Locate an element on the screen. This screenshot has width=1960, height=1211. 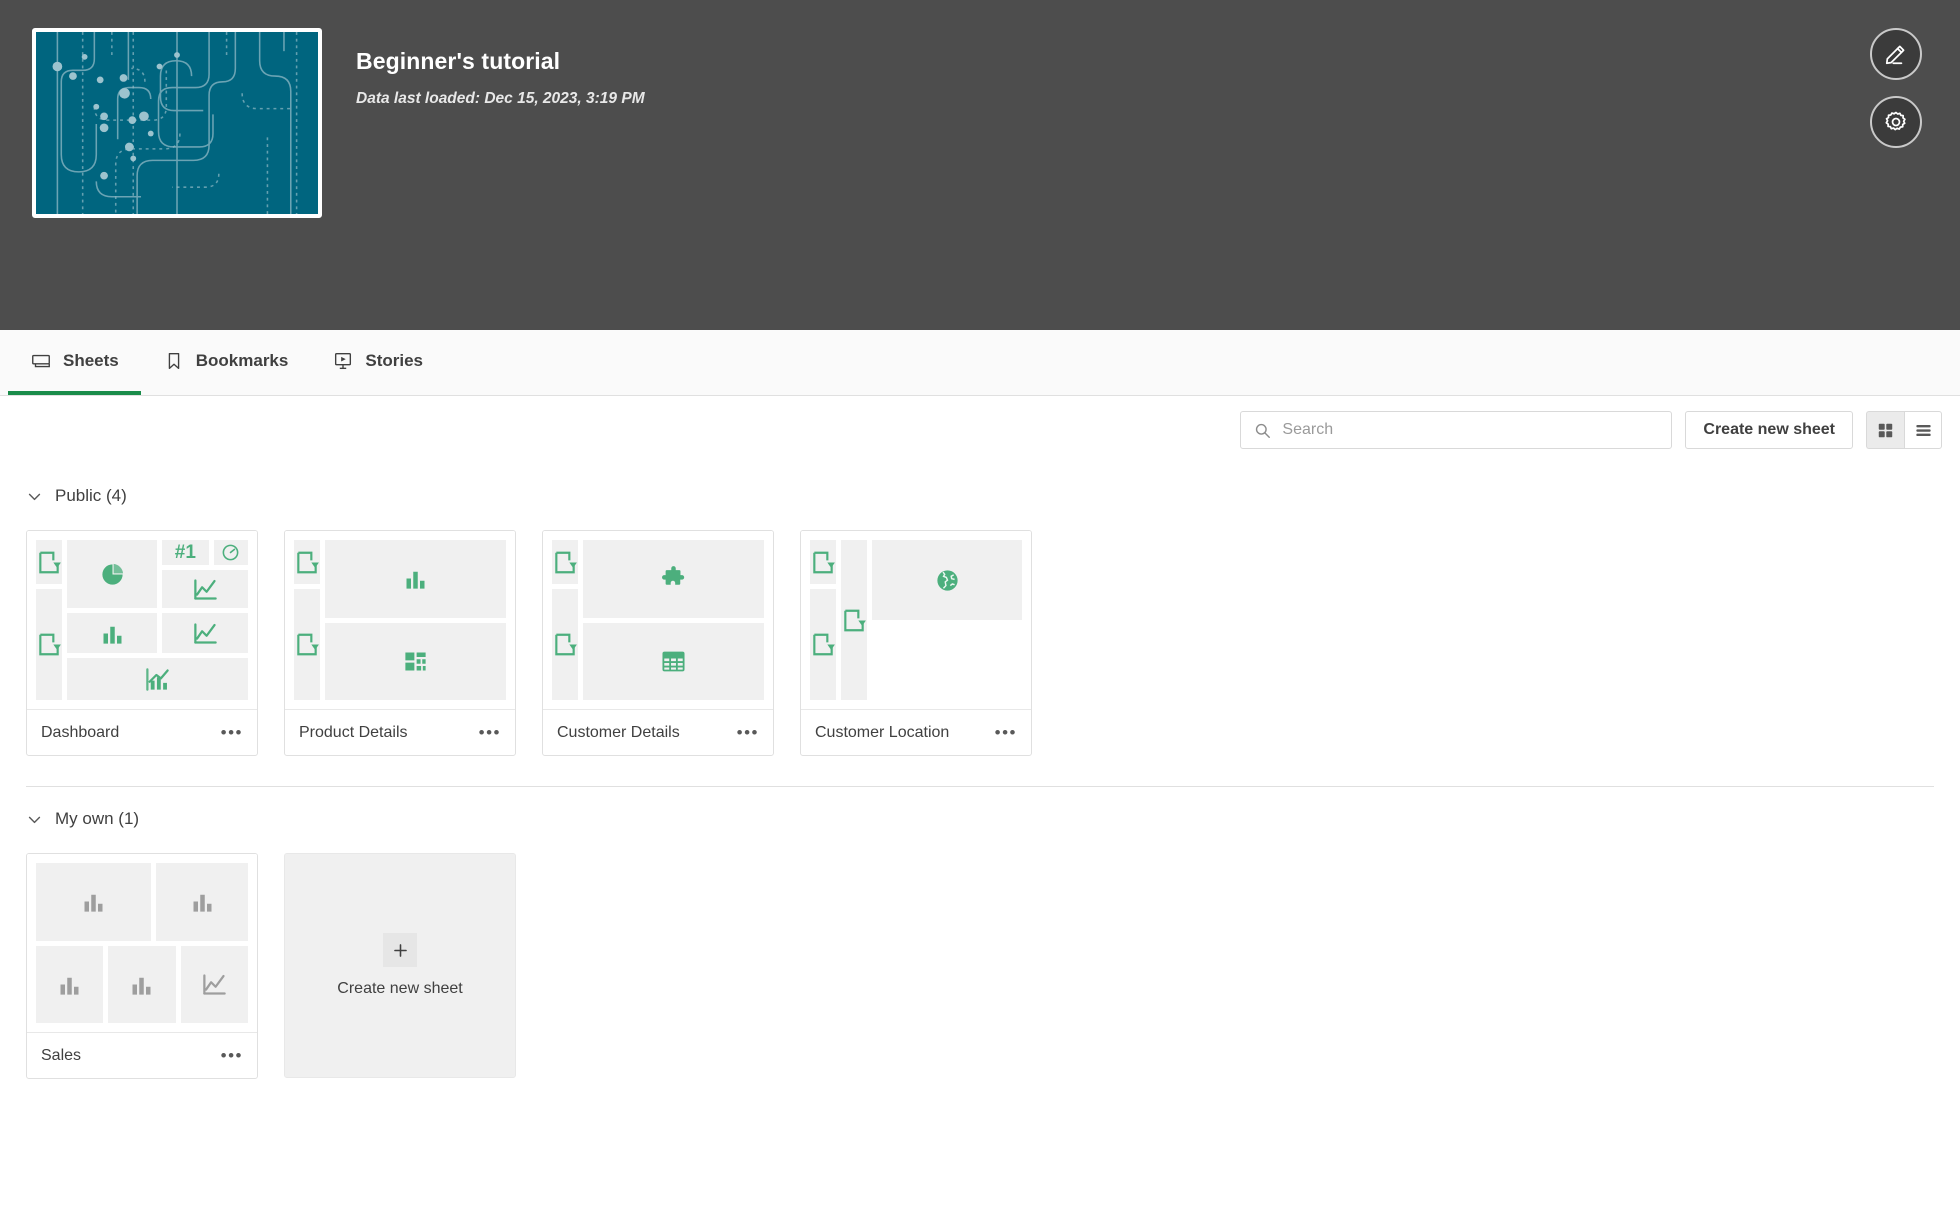
search-box is located at coordinates (1456, 430).